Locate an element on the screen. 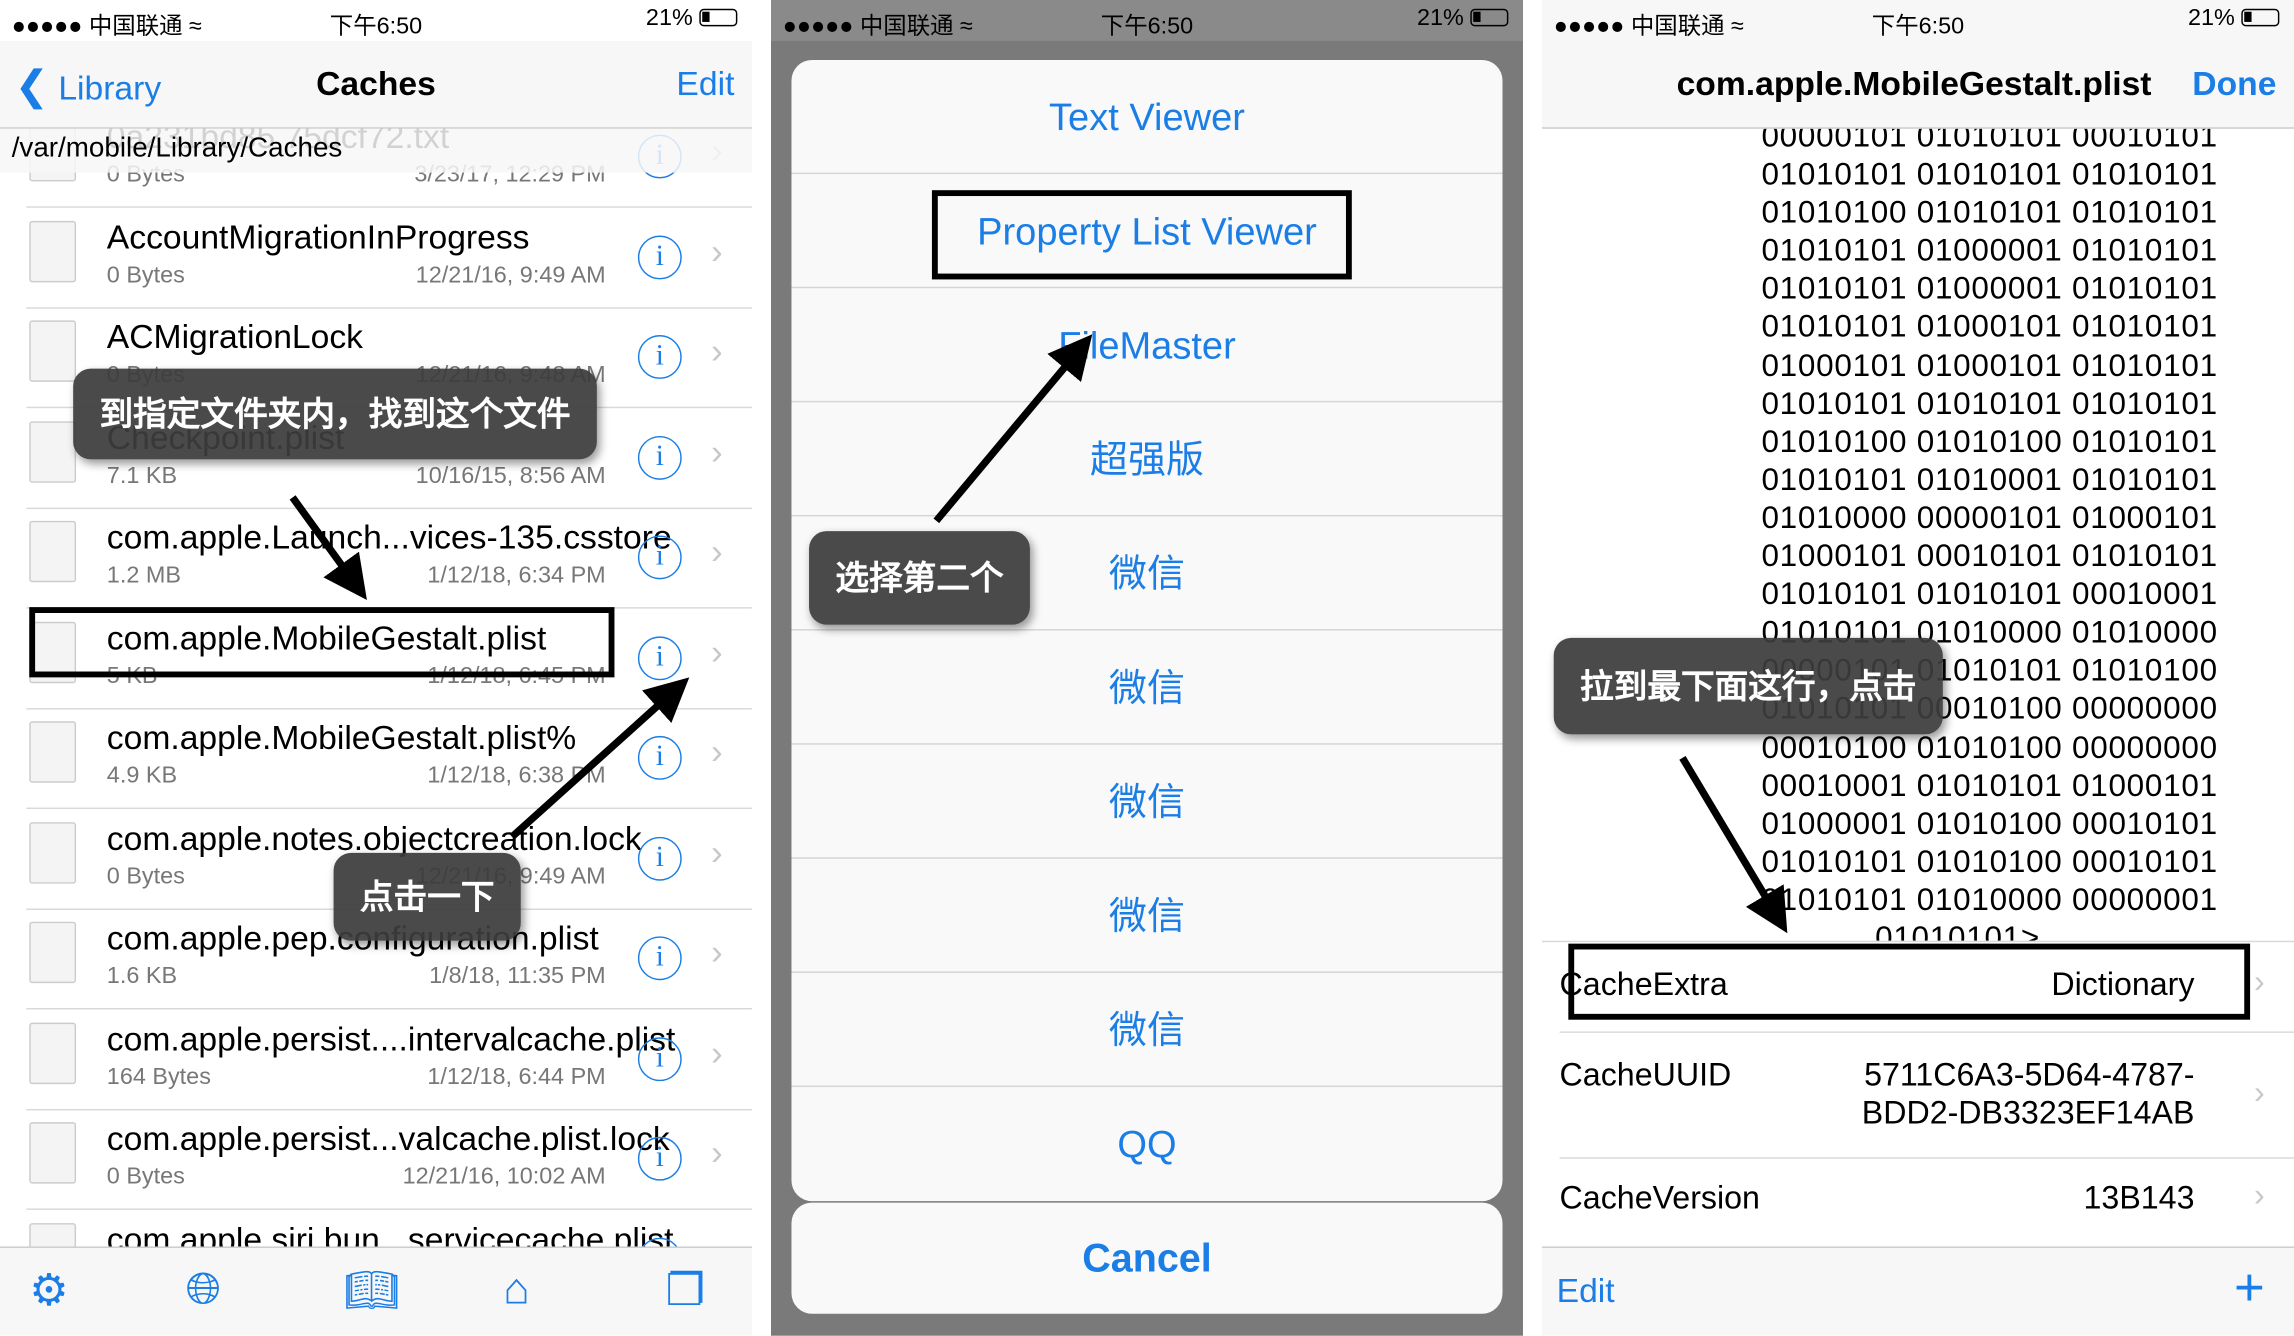 The height and width of the screenshot is (1336, 2294). arrow-to-info is located at coordinates (599, 758).